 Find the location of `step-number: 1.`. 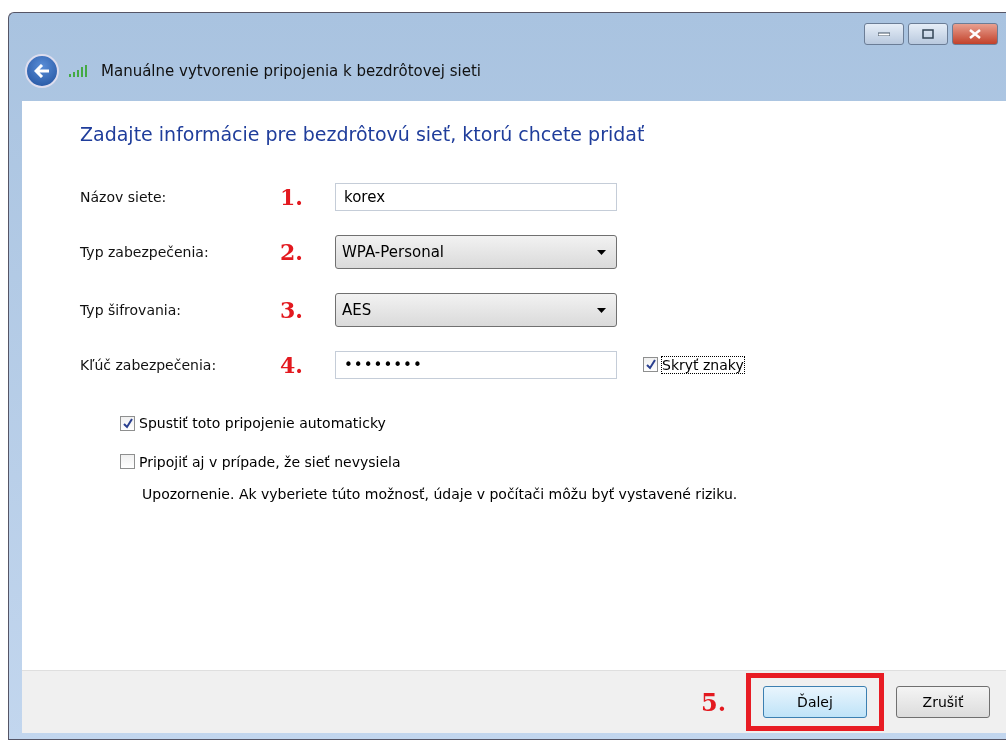

step-number: 1. is located at coordinates (292, 197).